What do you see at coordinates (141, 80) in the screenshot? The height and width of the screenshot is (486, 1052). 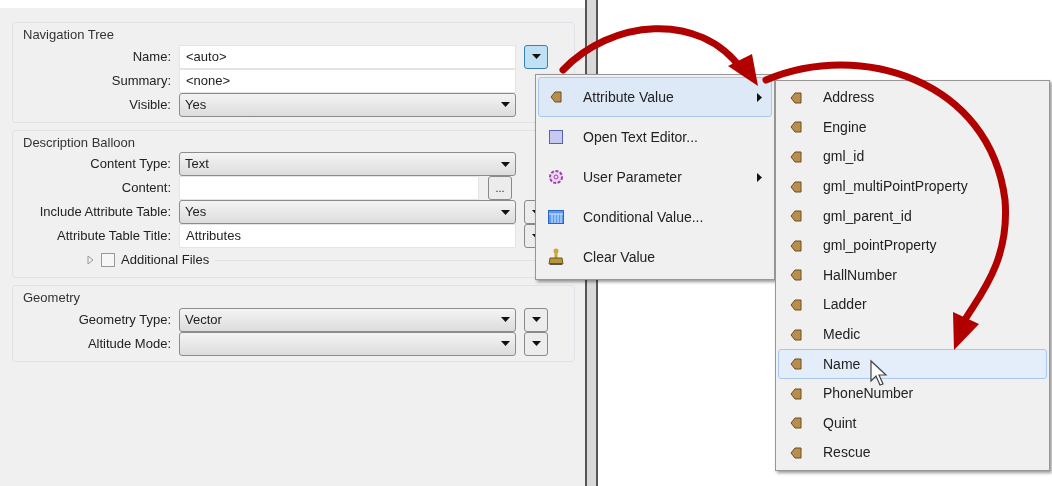 I see `field-label: Summary:` at bounding box center [141, 80].